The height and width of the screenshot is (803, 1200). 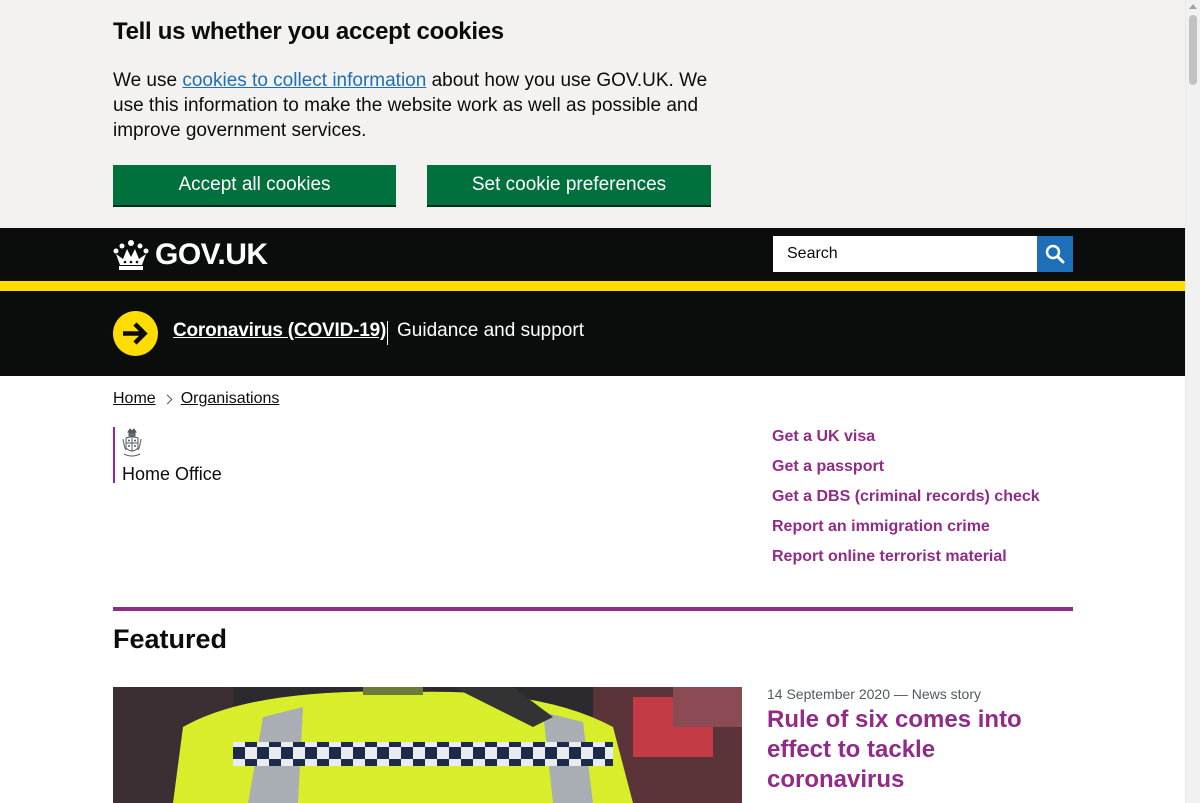 What do you see at coordinates (304, 80) in the screenshot?
I see `cookies-info-link: cookies to collect information` at bounding box center [304, 80].